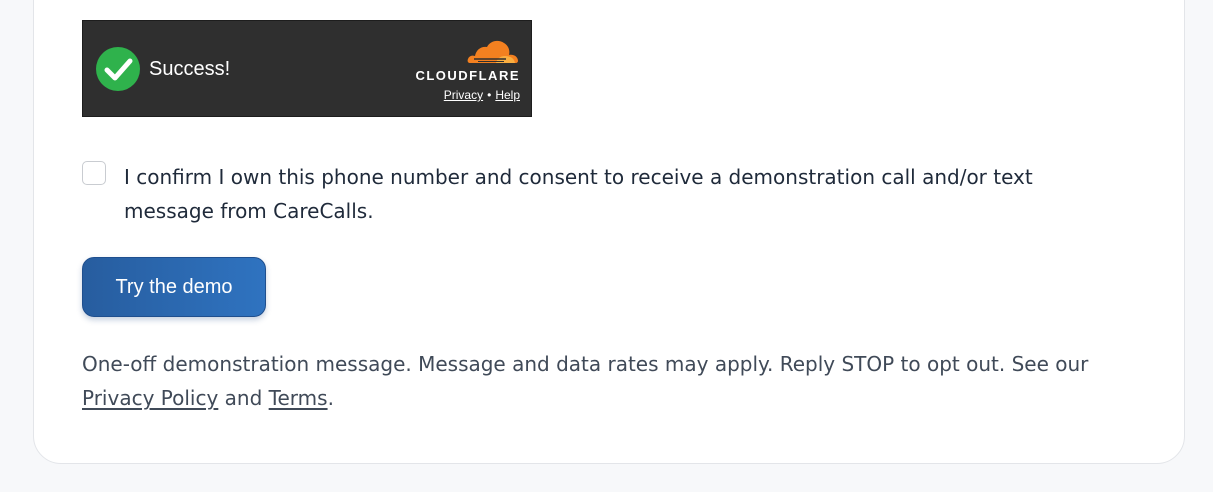  What do you see at coordinates (463, 95) in the screenshot?
I see `turnstile-privacy-link: Privacy` at bounding box center [463, 95].